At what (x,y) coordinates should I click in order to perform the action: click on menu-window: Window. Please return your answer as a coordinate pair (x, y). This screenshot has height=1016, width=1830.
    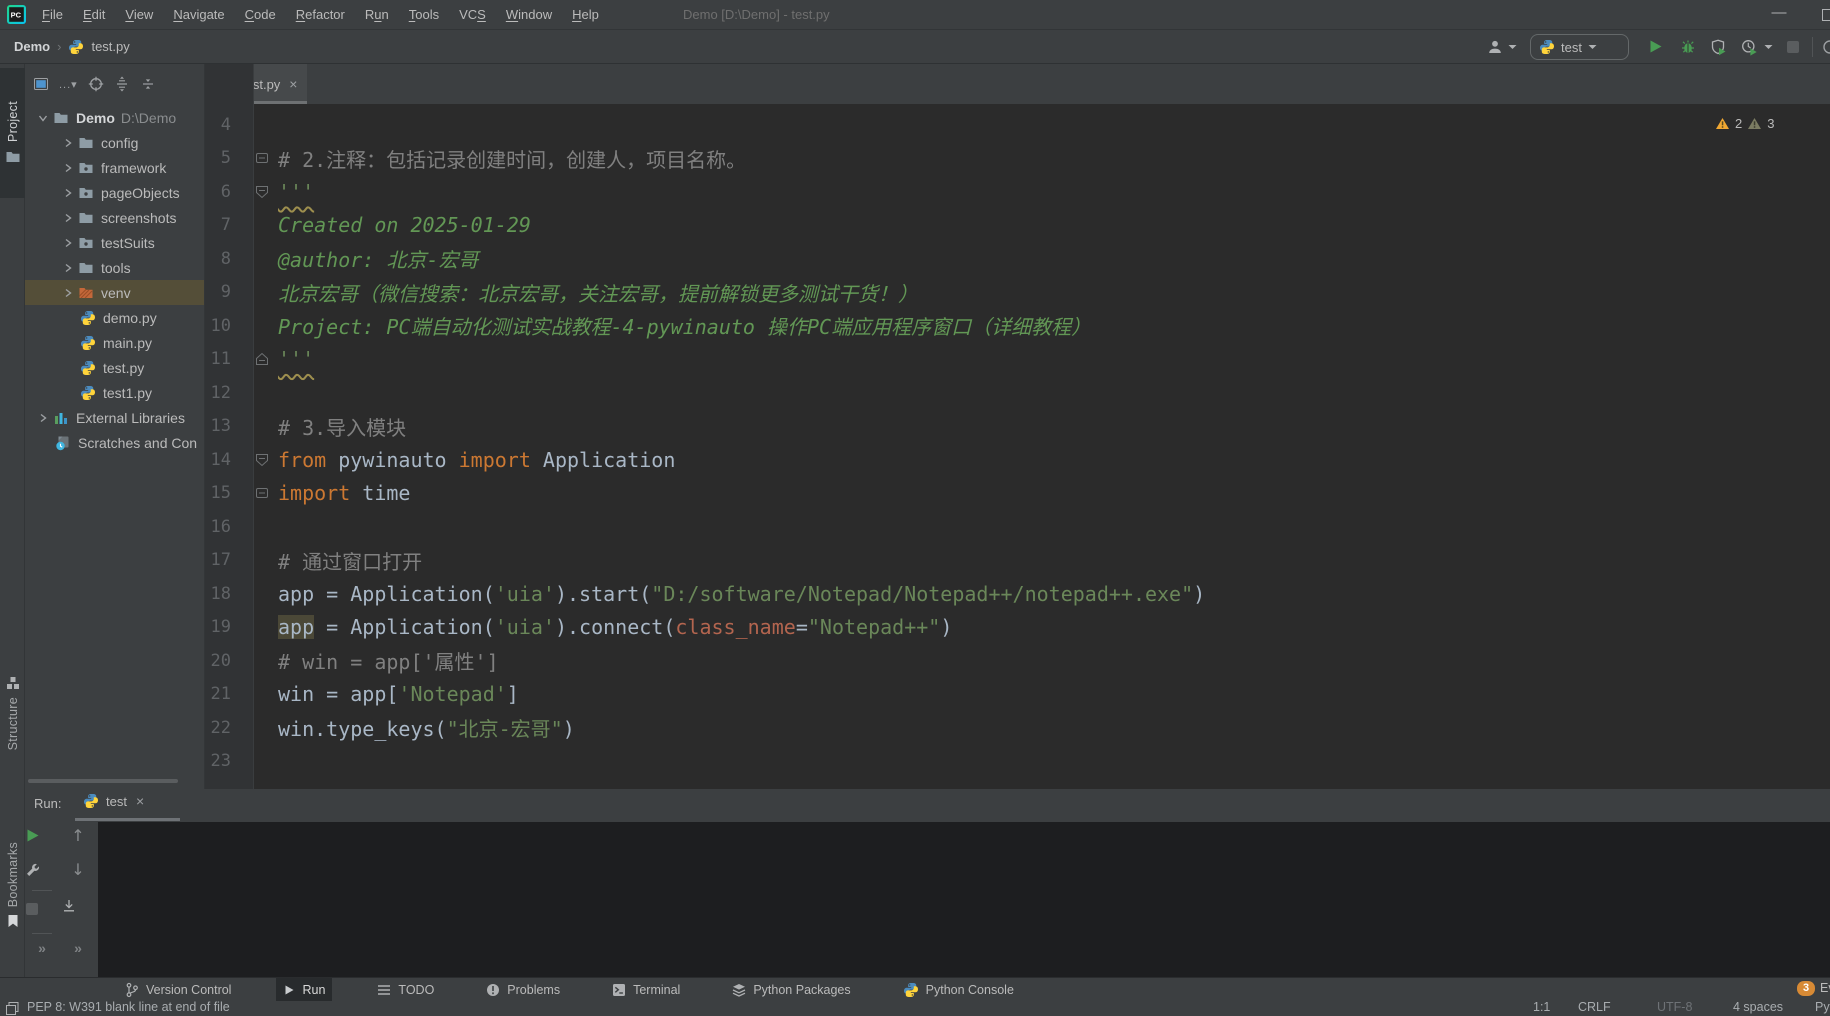
    Looking at the image, I should click on (529, 15).